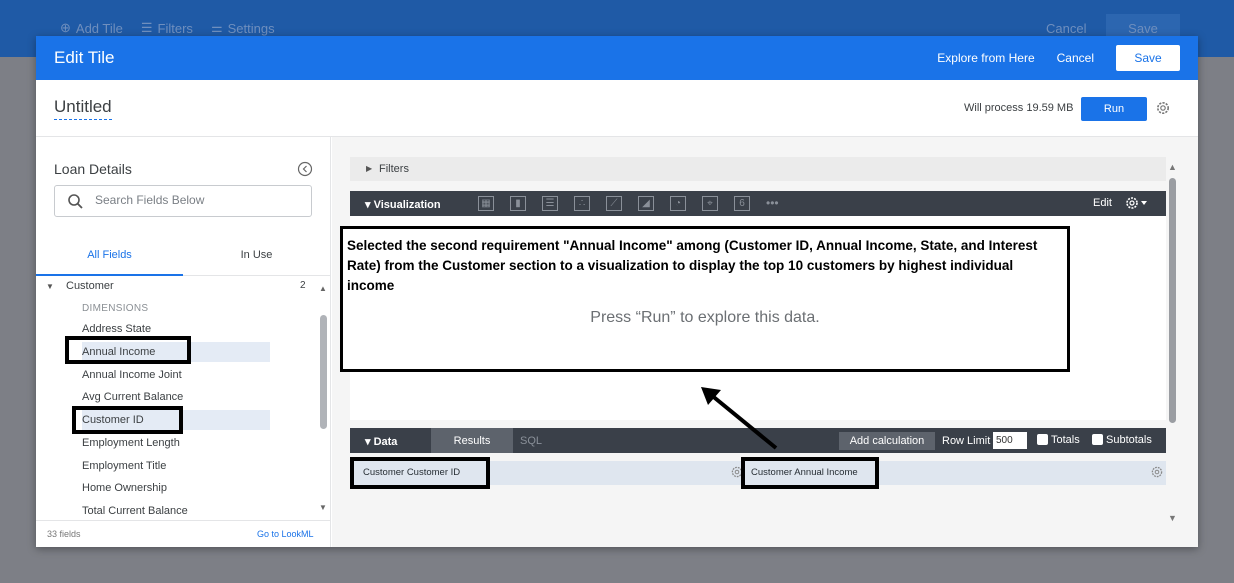 Image resolution: width=1234 pixels, height=583 pixels. What do you see at coordinates (1114, 109) in the screenshot?
I see `run-button: Run` at bounding box center [1114, 109].